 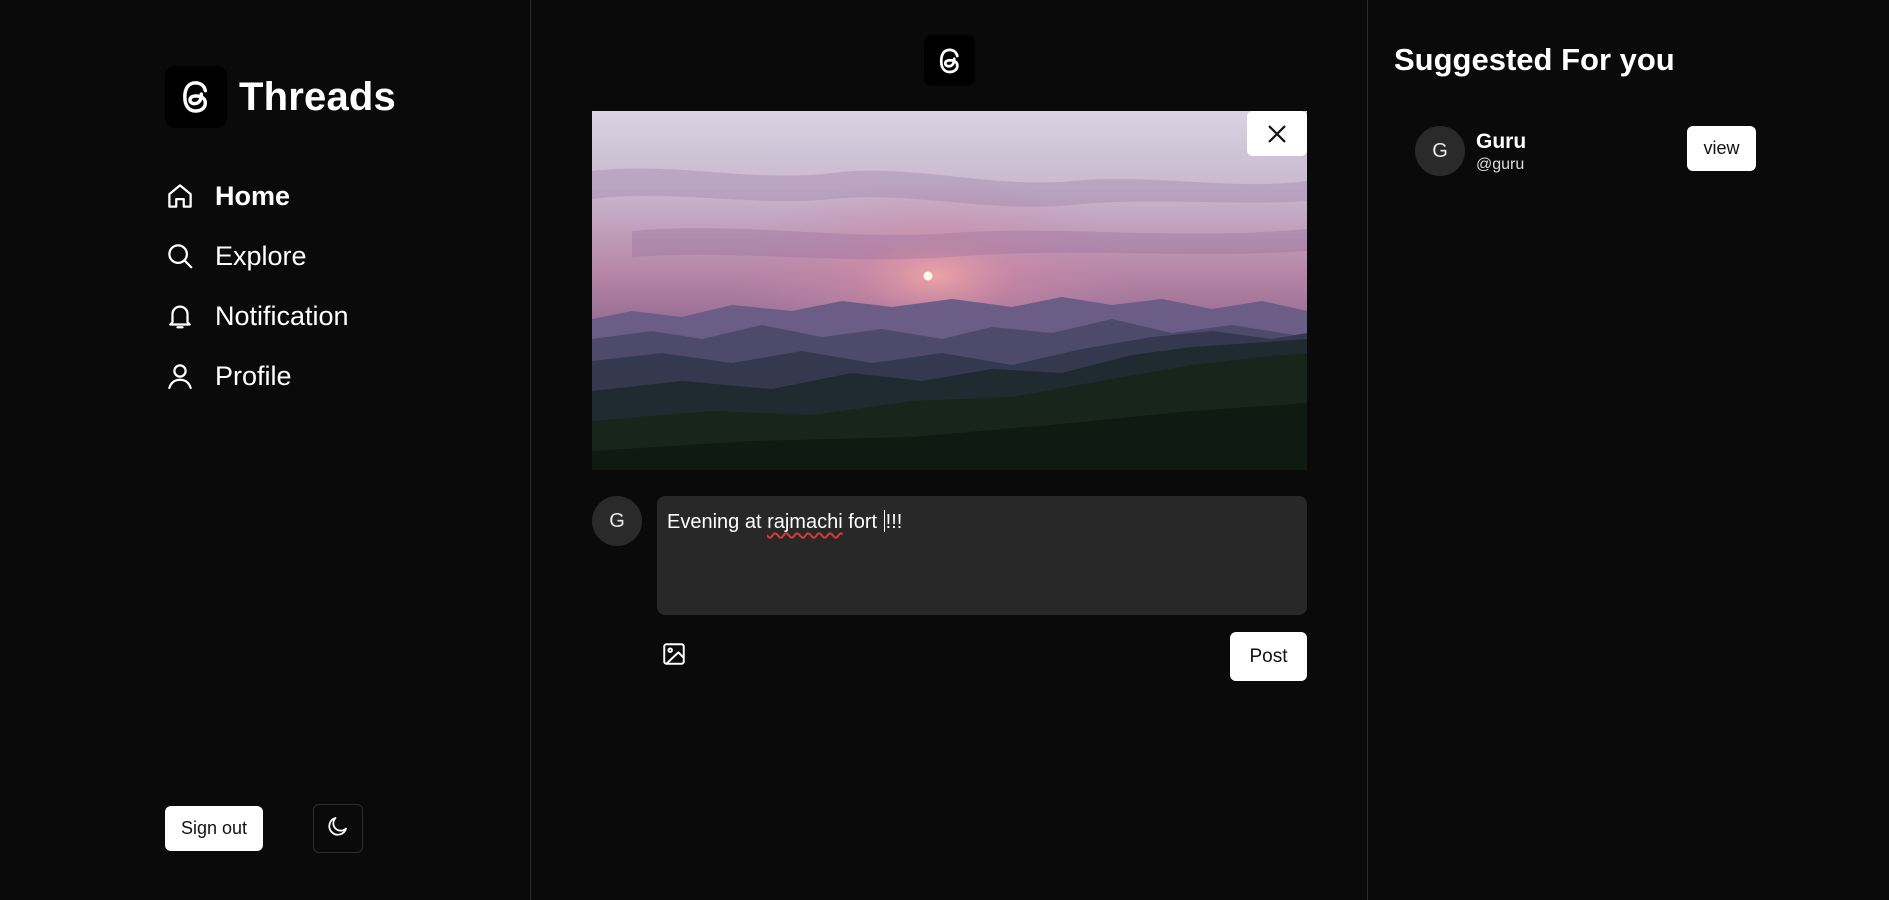 What do you see at coordinates (180, 196) in the screenshot?
I see `home-icon` at bounding box center [180, 196].